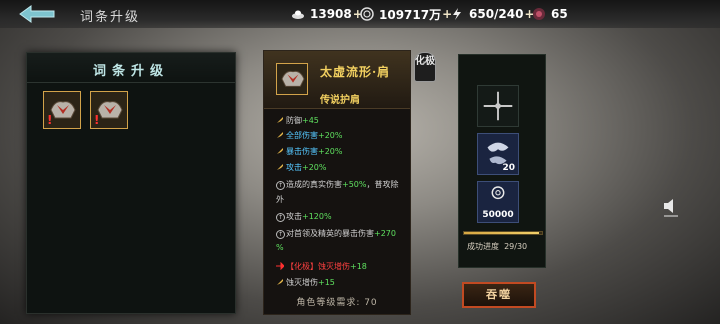 The width and height of the screenshot is (720, 324). I want to click on special-attribute-continuation: %, so click(280, 247).